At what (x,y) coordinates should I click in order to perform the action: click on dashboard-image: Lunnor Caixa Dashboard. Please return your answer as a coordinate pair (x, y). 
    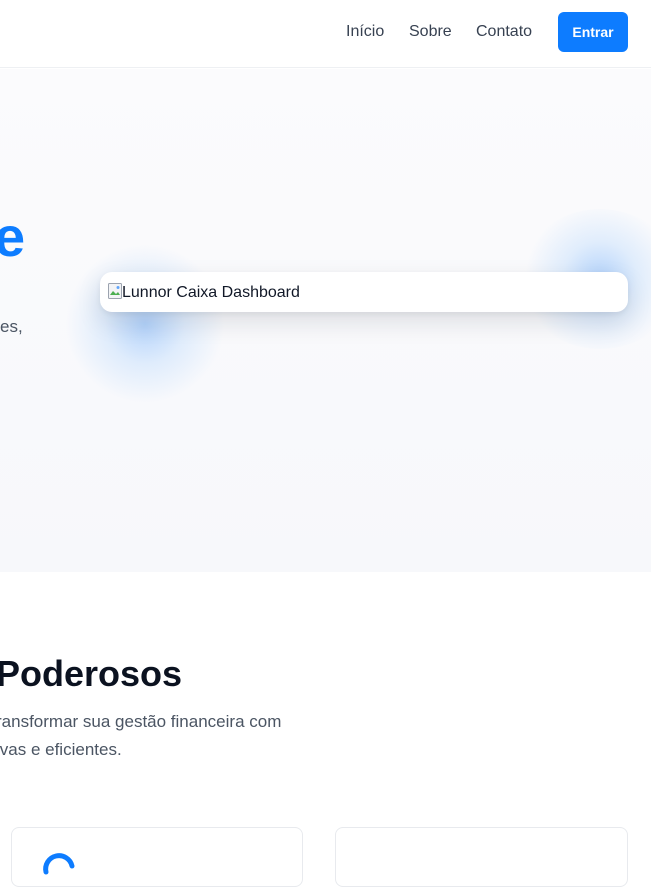
    Looking at the image, I should click on (364, 292).